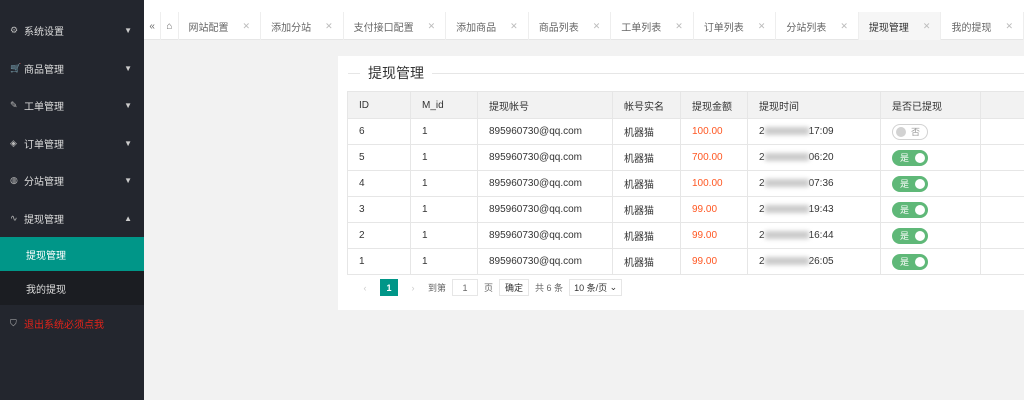  I want to click on pagination: ‹ 1 › 到第 1 页 确定 共 6 条 10 条/页 ⌄, so click(489, 287).